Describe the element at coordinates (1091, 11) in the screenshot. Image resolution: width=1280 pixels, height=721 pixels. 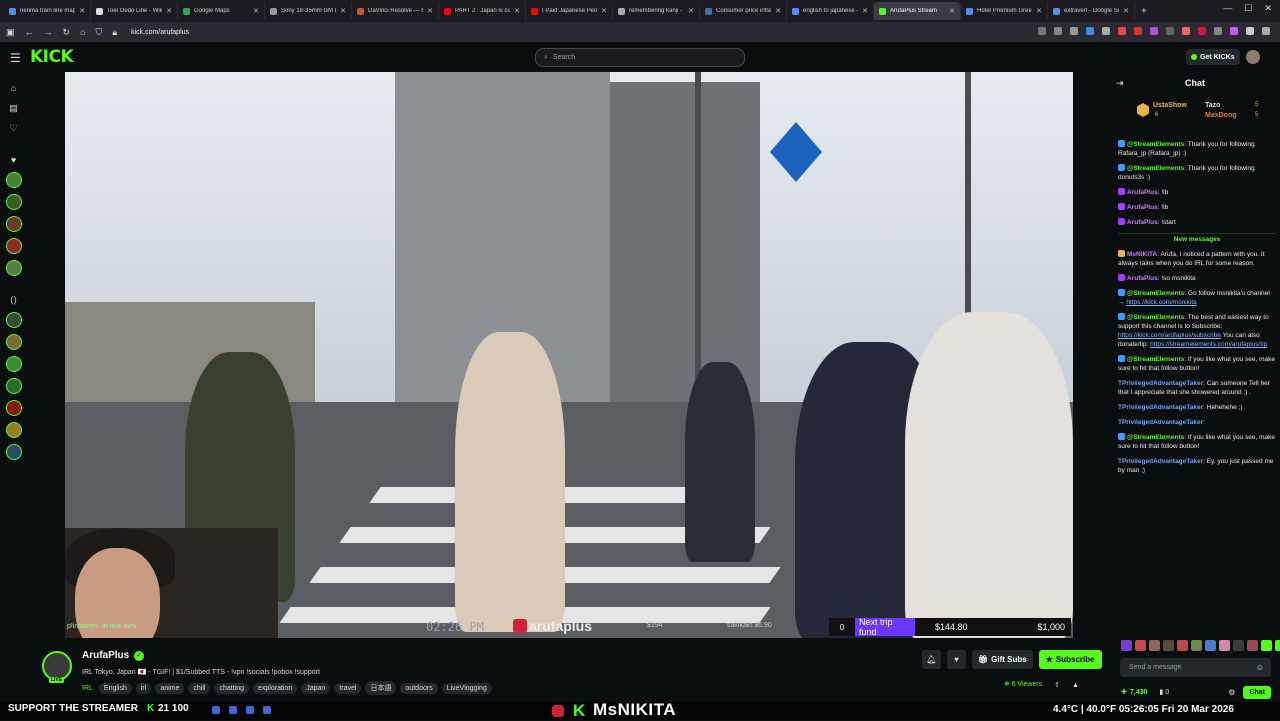
I see `browser-tab: extravert - Google Se ✕` at that location.